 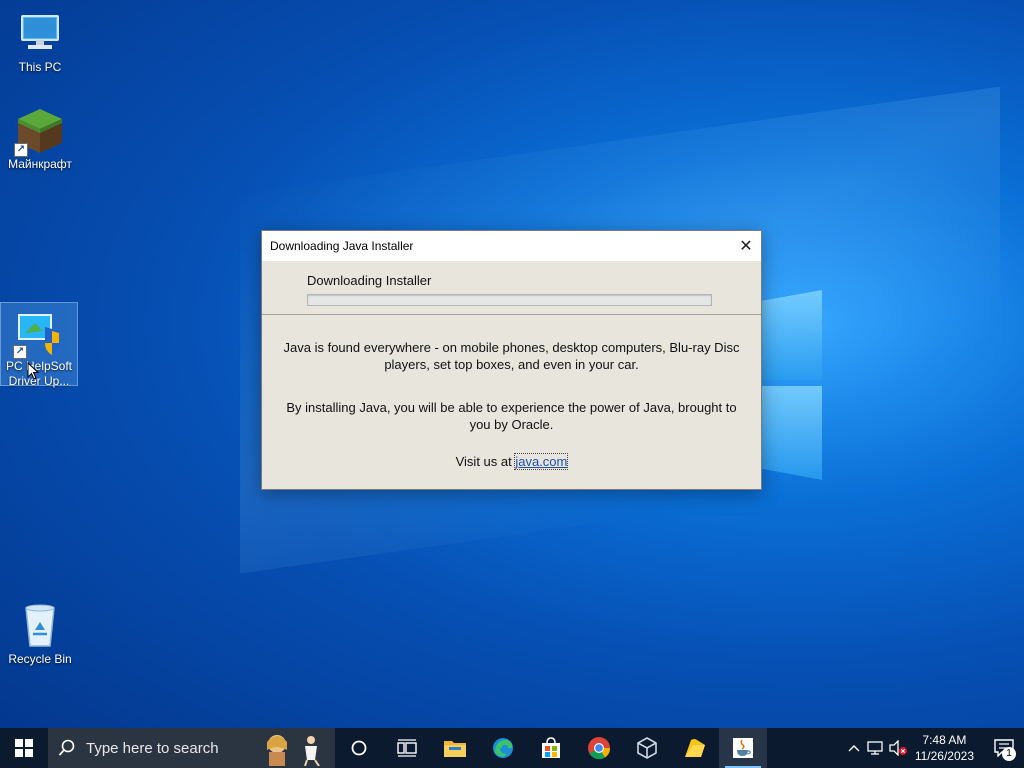 I want to click on windows-start-icon, so click(x=24, y=748).